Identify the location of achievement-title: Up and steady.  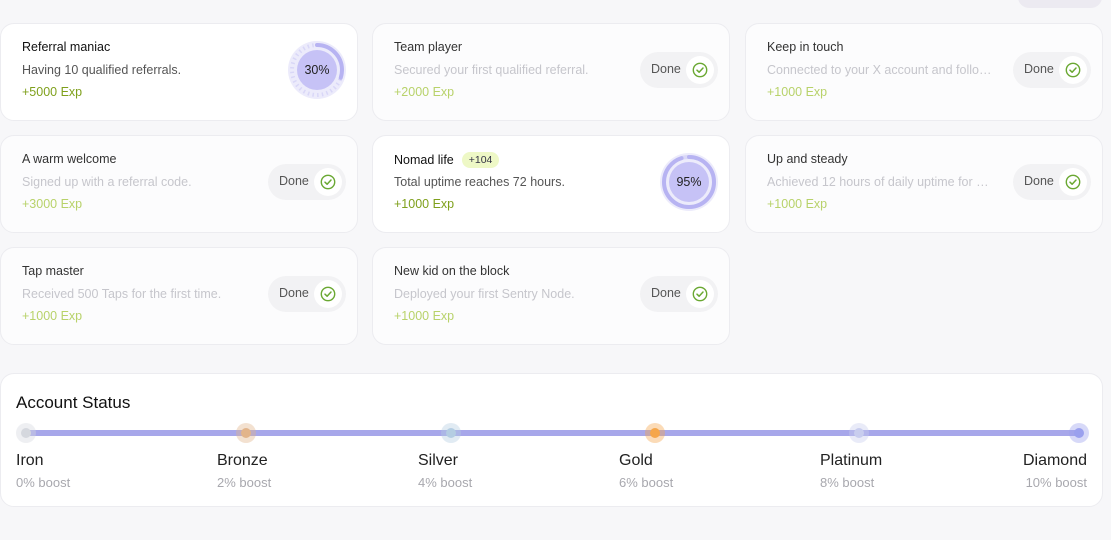
(807, 159).